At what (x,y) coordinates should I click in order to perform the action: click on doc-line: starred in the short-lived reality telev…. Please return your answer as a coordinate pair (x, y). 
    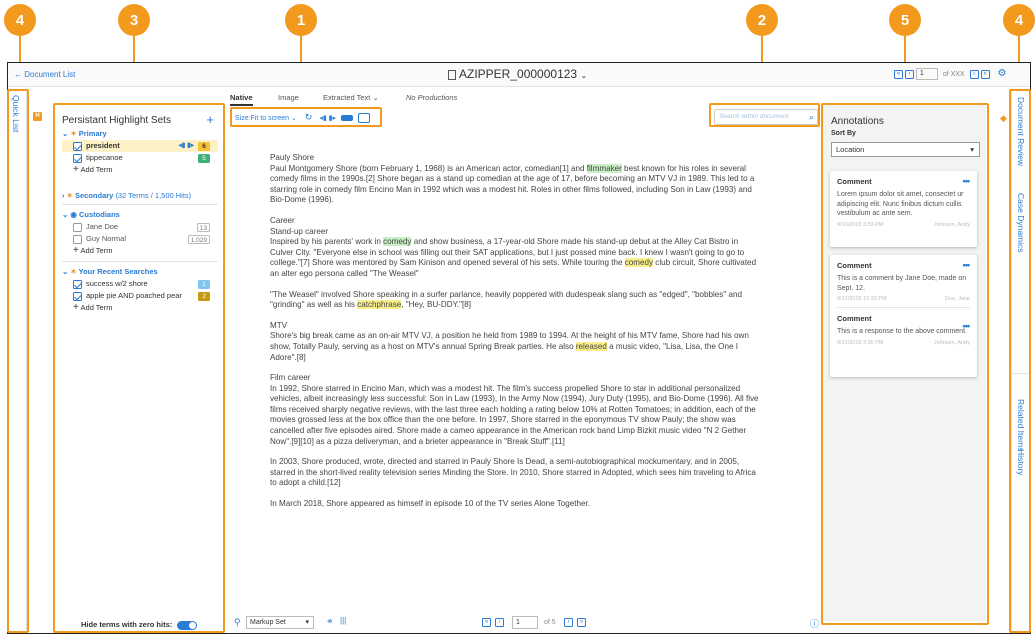
    Looking at the image, I should click on (513, 472).